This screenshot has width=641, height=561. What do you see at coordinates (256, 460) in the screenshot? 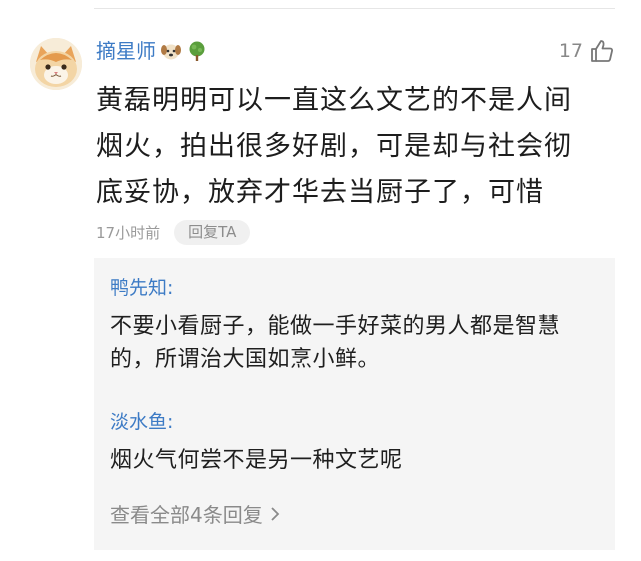
I see `reply-text: 烟火气何尝不是另一种文艺呢` at bounding box center [256, 460].